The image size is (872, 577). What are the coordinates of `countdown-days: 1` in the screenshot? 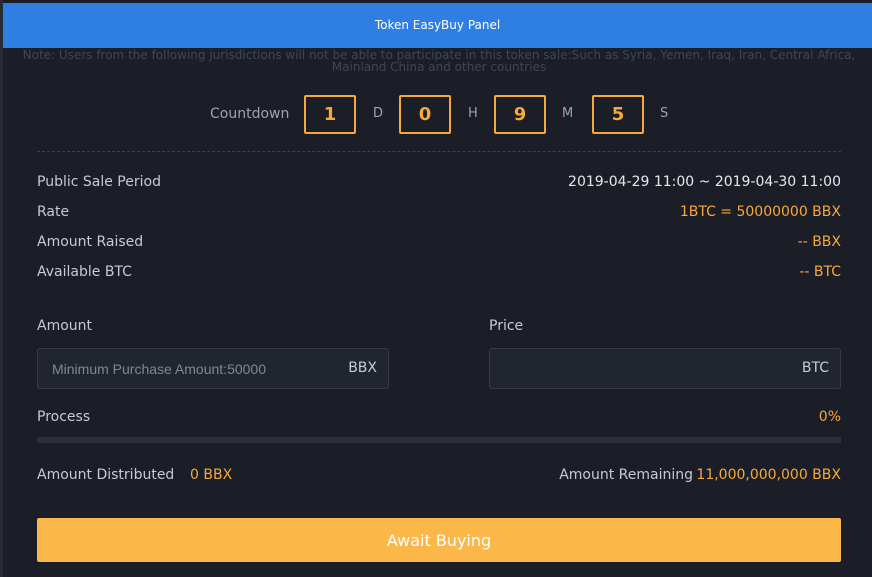 It's located at (330, 114).